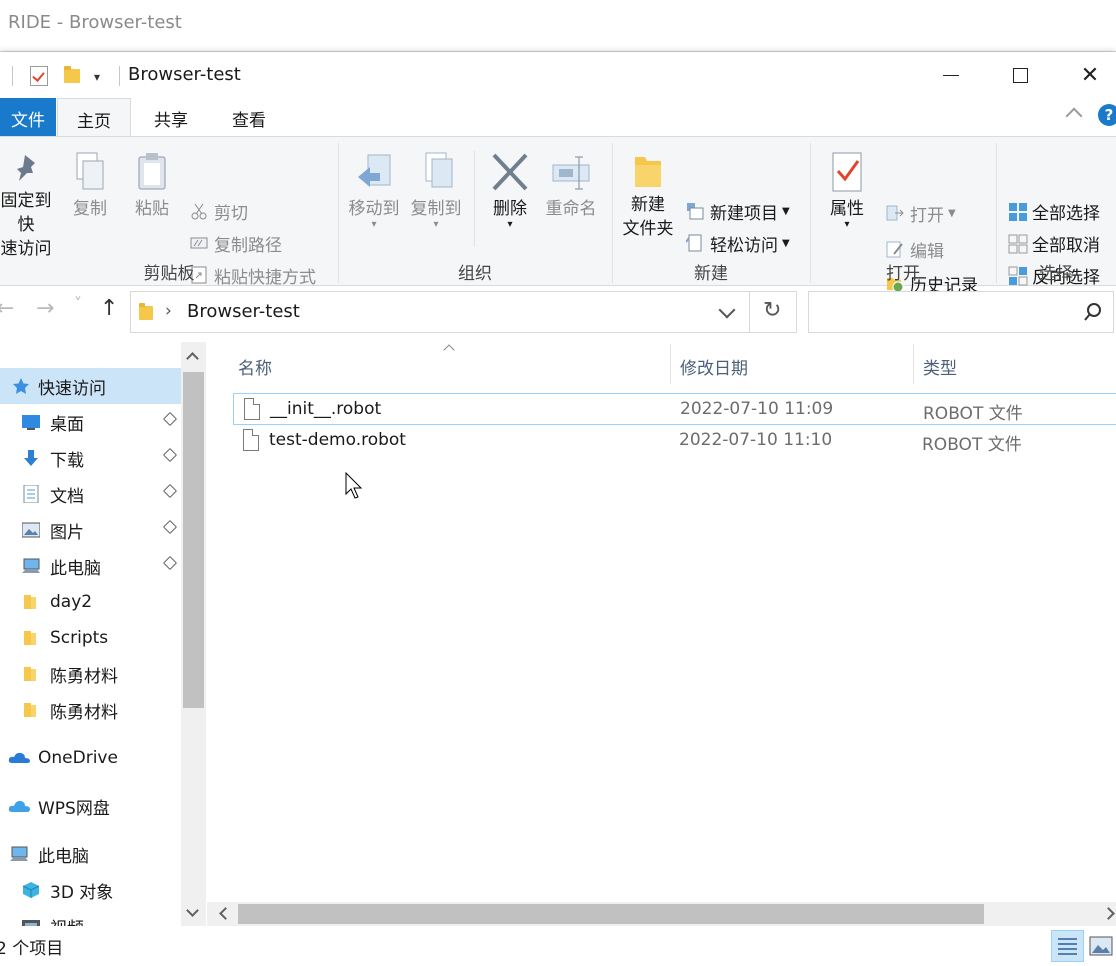 The image size is (1116, 966). I want to click on details-view-button, so click(1067, 946).